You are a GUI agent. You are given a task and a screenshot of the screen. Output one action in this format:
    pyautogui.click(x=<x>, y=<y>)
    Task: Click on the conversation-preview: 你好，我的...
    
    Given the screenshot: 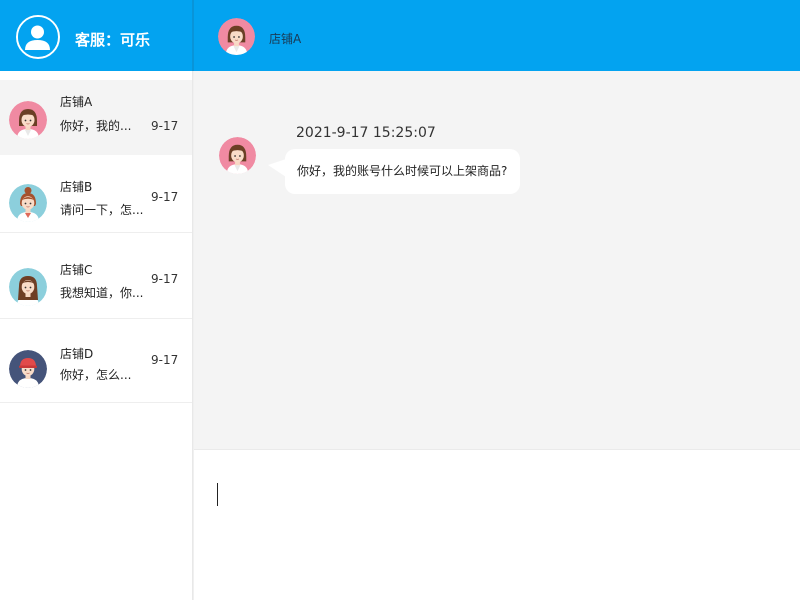 What is the action you would take?
    pyautogui.click(x=96, y=126)
    